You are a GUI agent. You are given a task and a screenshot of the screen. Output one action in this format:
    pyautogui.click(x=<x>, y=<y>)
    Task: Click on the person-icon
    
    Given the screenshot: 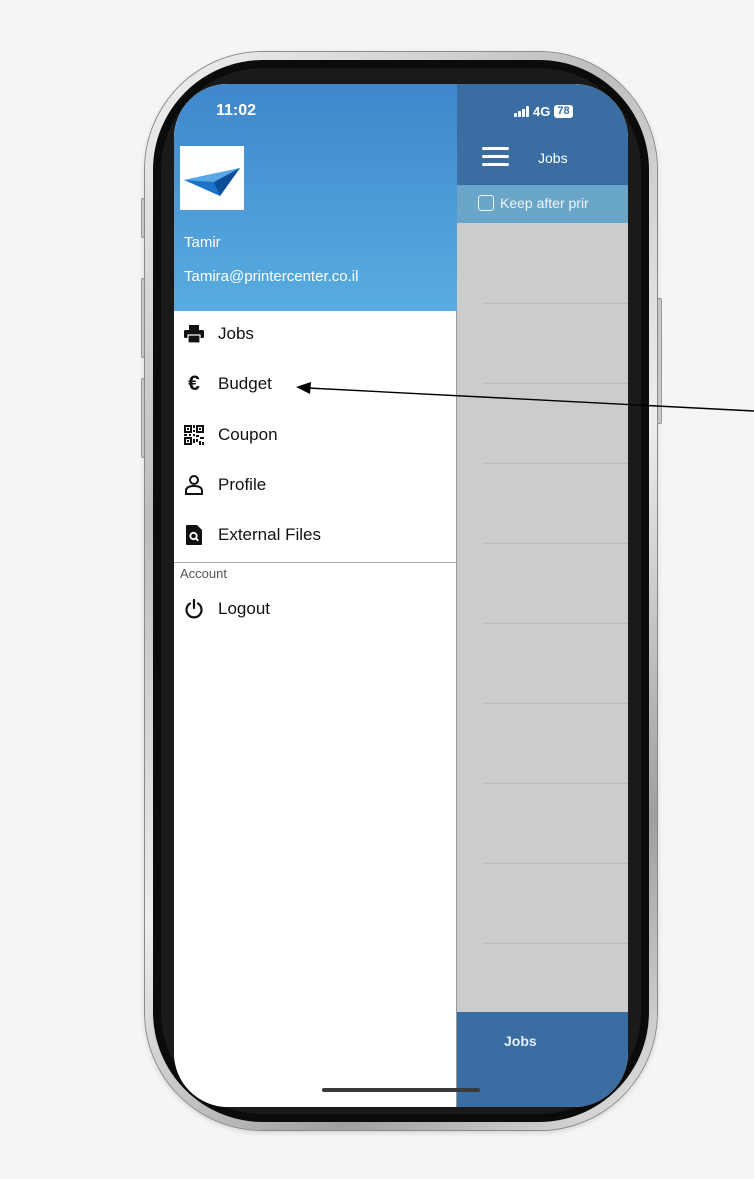 What is the action you would take?
    pyautogui.click(x=194, y=485)
    